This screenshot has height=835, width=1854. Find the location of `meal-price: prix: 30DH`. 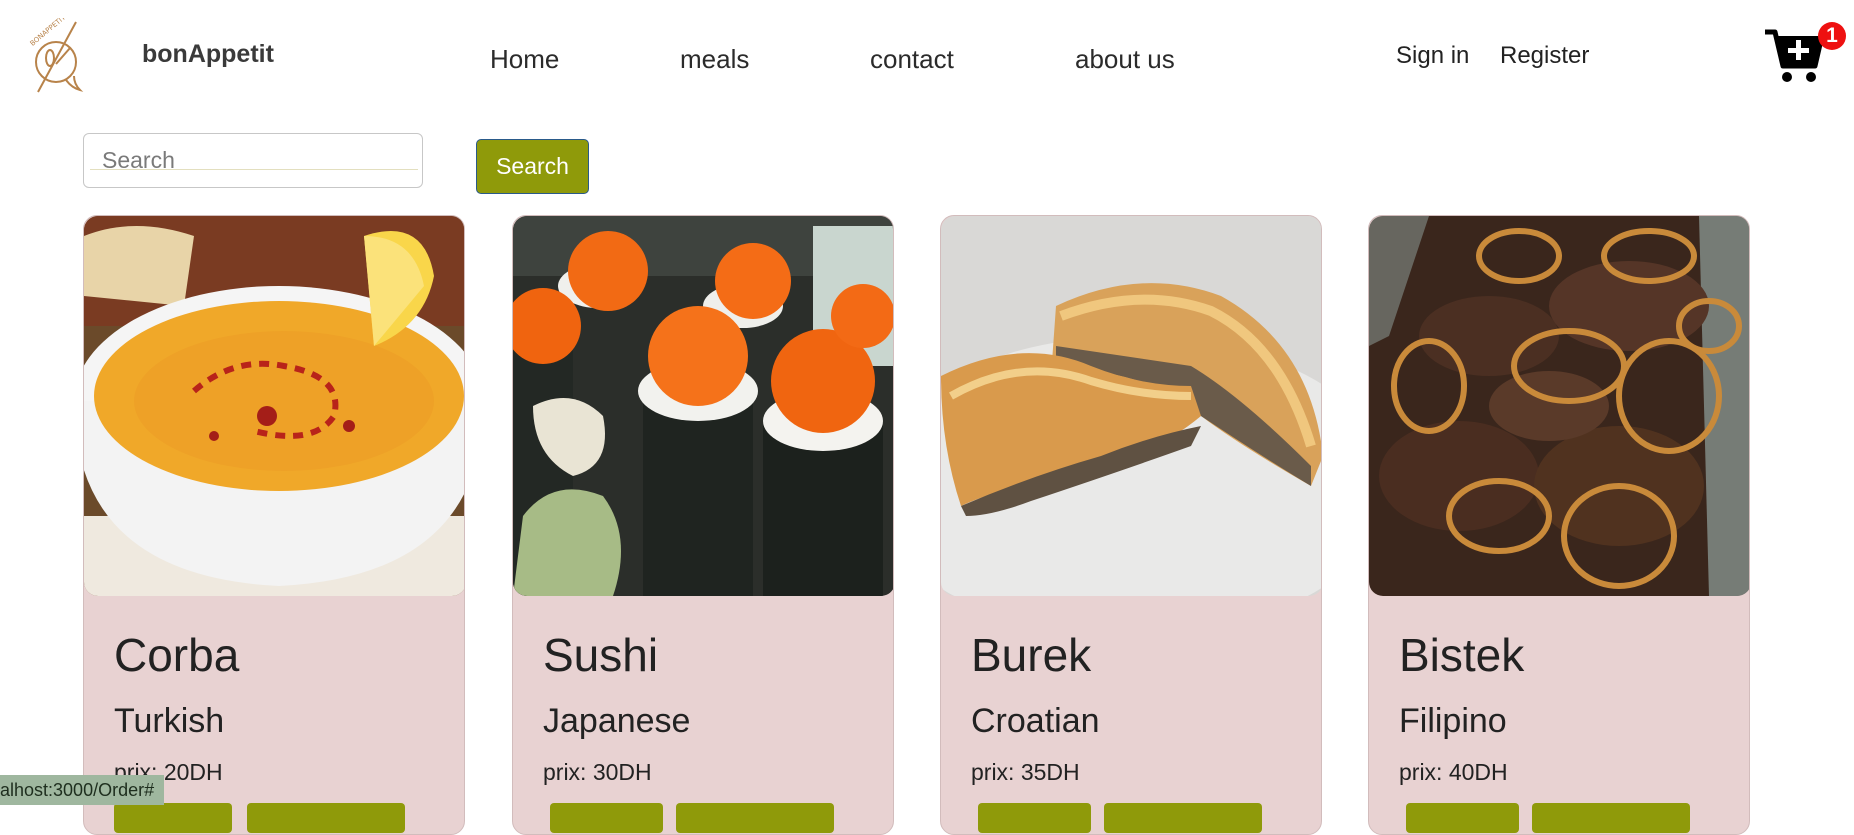

meal-price: prix: 30DH is located at coordinates (597, 772).